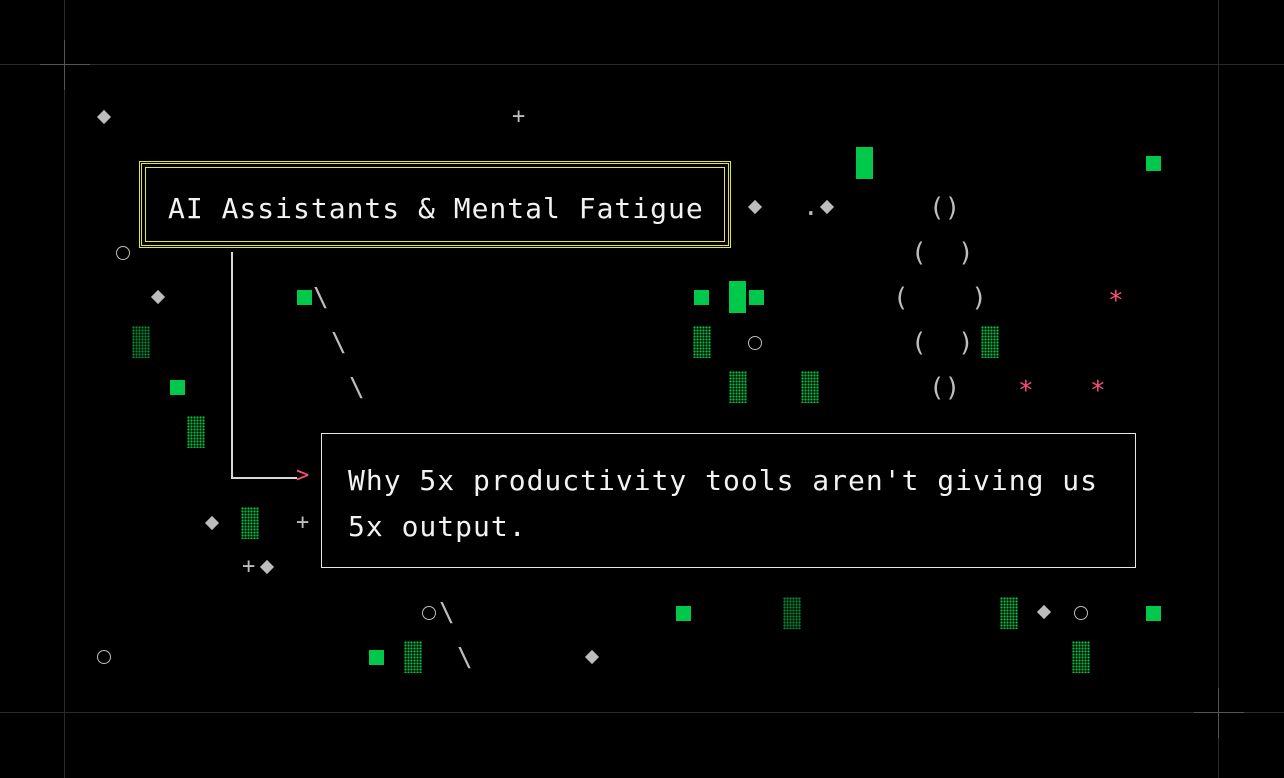 This screenshot has width=1284, height=778. I want to click on grid-line-left, so click(64, 389).